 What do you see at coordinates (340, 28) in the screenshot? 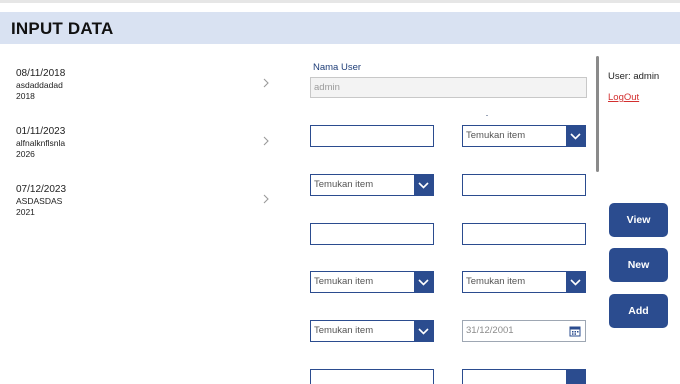
I see `page-header: INPUT DATA` at bounding box center [340, 28].